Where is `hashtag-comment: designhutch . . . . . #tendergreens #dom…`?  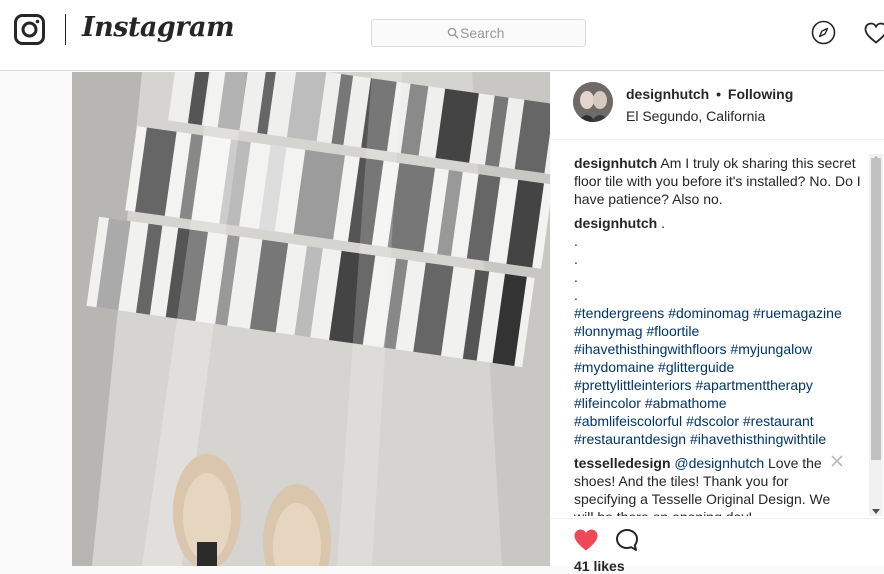 hashtag-comment: designhutch . . . . . #tendergreens #dom… is located at coordinates (719, 331).